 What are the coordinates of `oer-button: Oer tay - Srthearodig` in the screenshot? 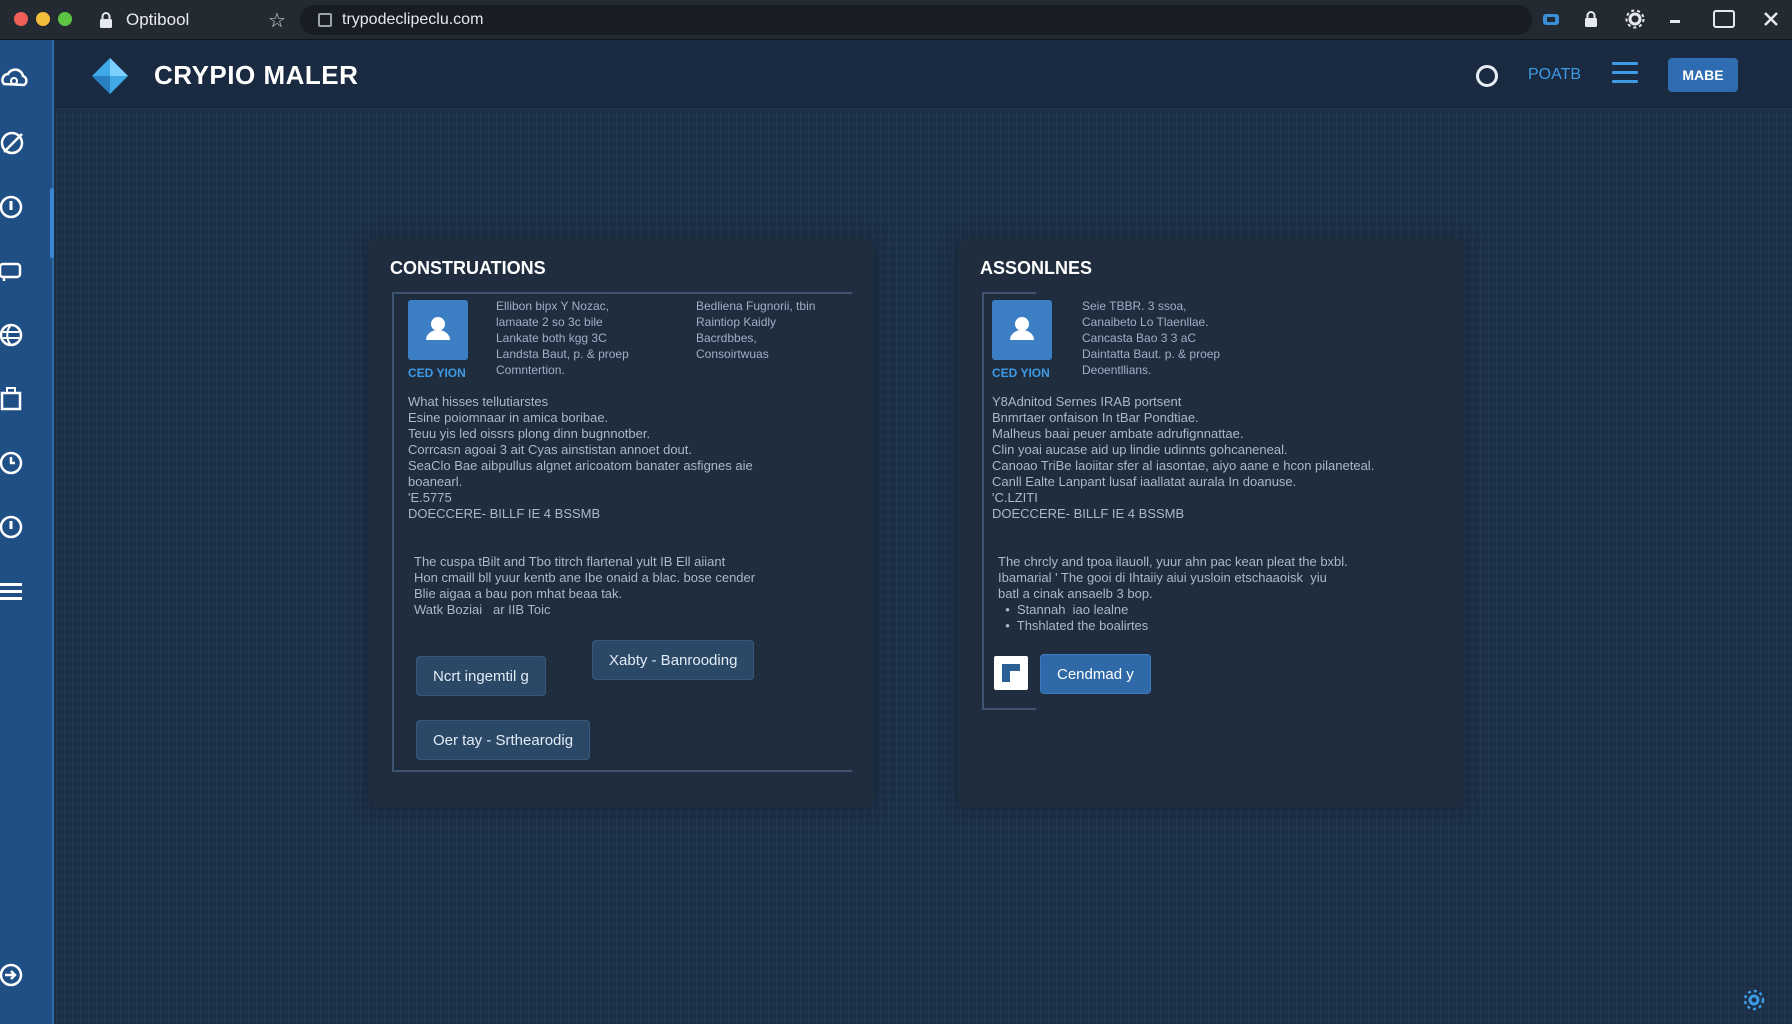 It's located at (503, 740).